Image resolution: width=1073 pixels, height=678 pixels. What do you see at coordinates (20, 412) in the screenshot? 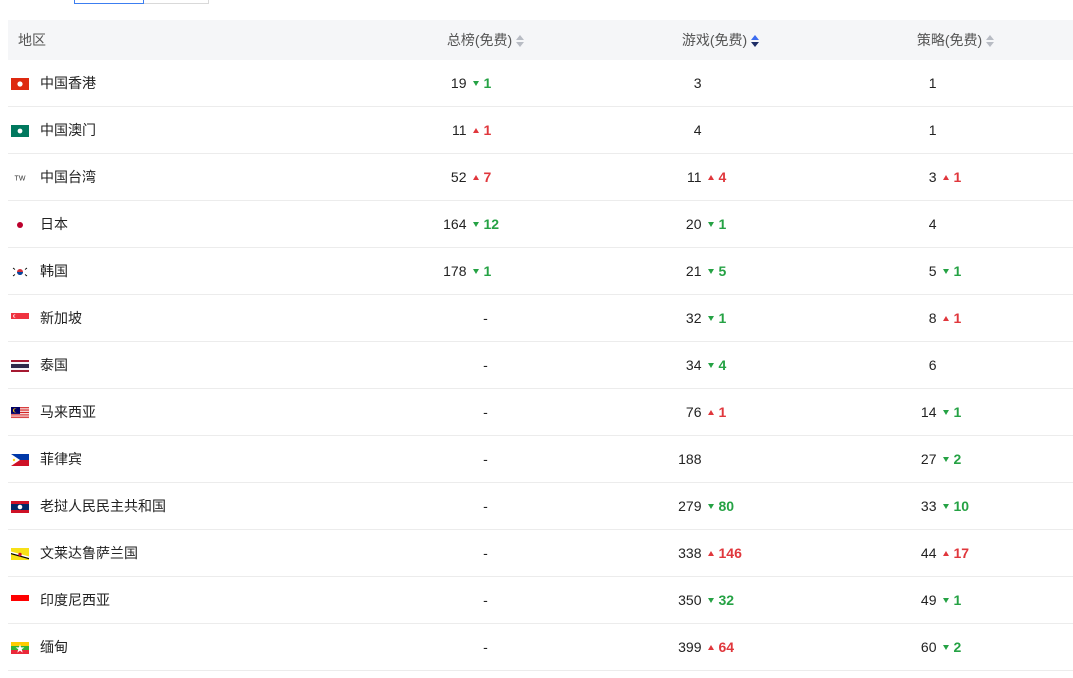
I see `flag-my-icon` at bounding box center [20, 412].